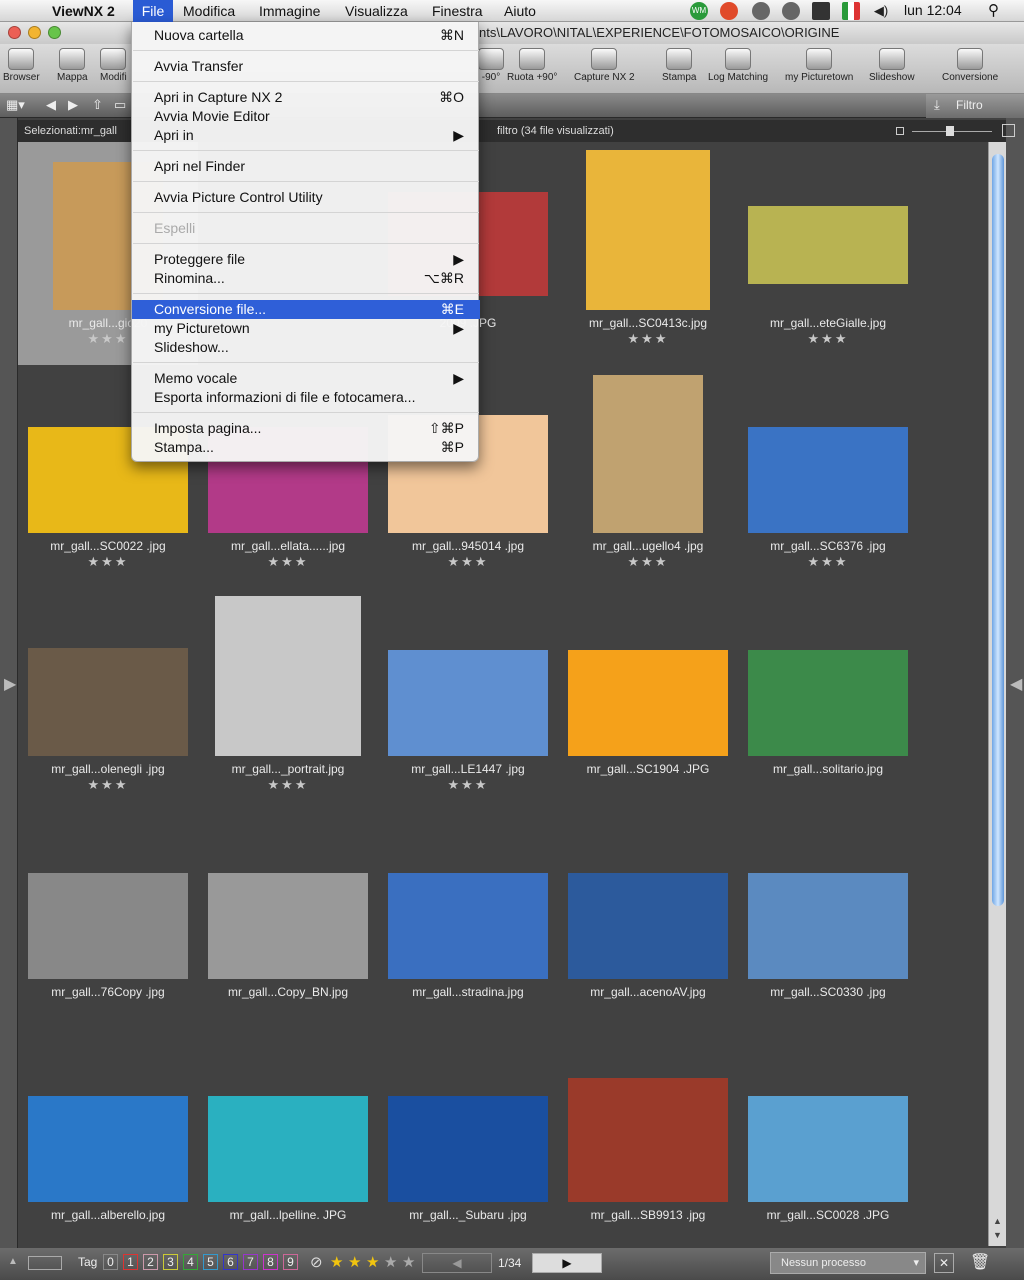 The width and height of the screenshot is (1024, 1280). Describe the element at coordinates (372, 1262) in the screenshot. I see `rating-star-3-icon: ★` at that location.